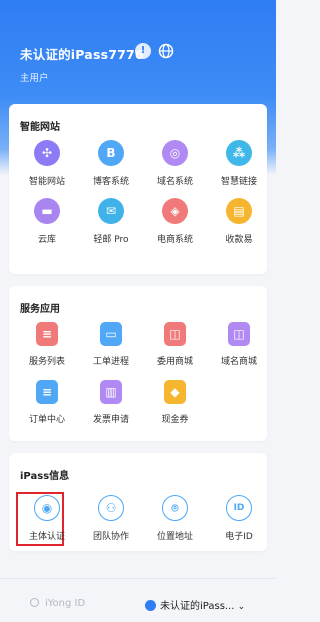  I want to click on section-title: iPass信息, so click(45, 476).